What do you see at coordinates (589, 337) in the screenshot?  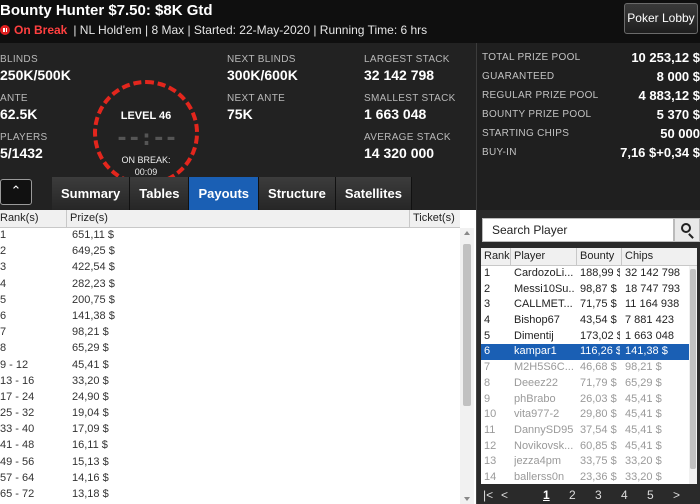 I see `player-row: 5 Dimentij 173,02 $ 1 663 048` at bounding box center [589, 337].